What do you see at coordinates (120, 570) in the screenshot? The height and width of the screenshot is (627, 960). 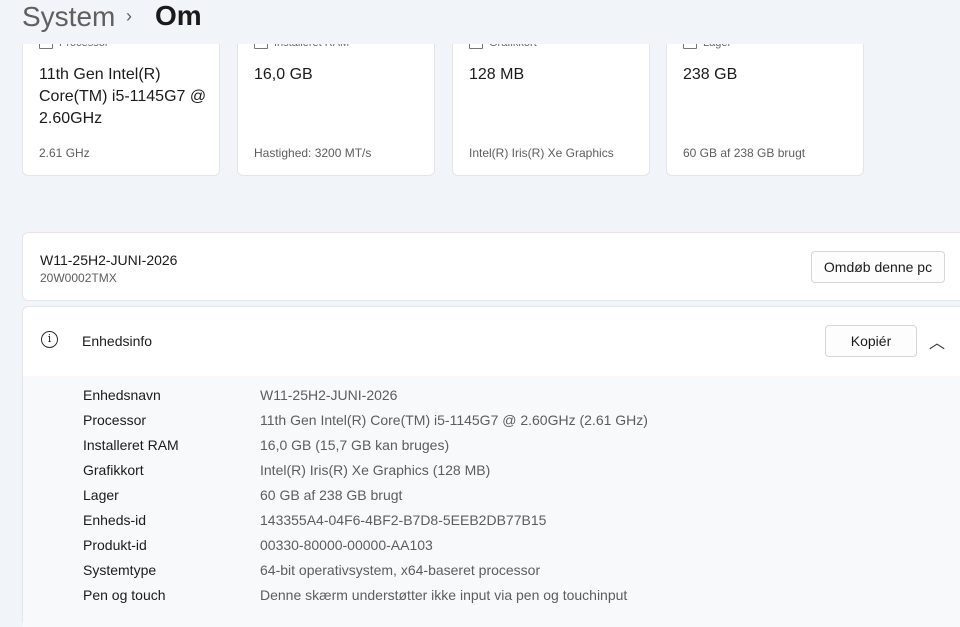 I see `spec-key: Systemtype` at bounding box center [120, 570].